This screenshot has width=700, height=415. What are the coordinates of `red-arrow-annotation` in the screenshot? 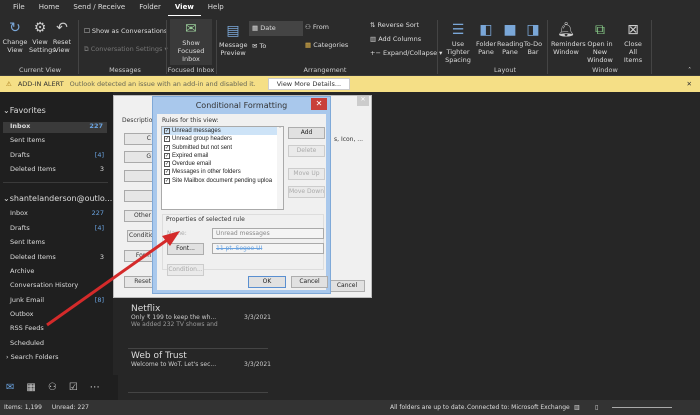 It's located at (113, 279).